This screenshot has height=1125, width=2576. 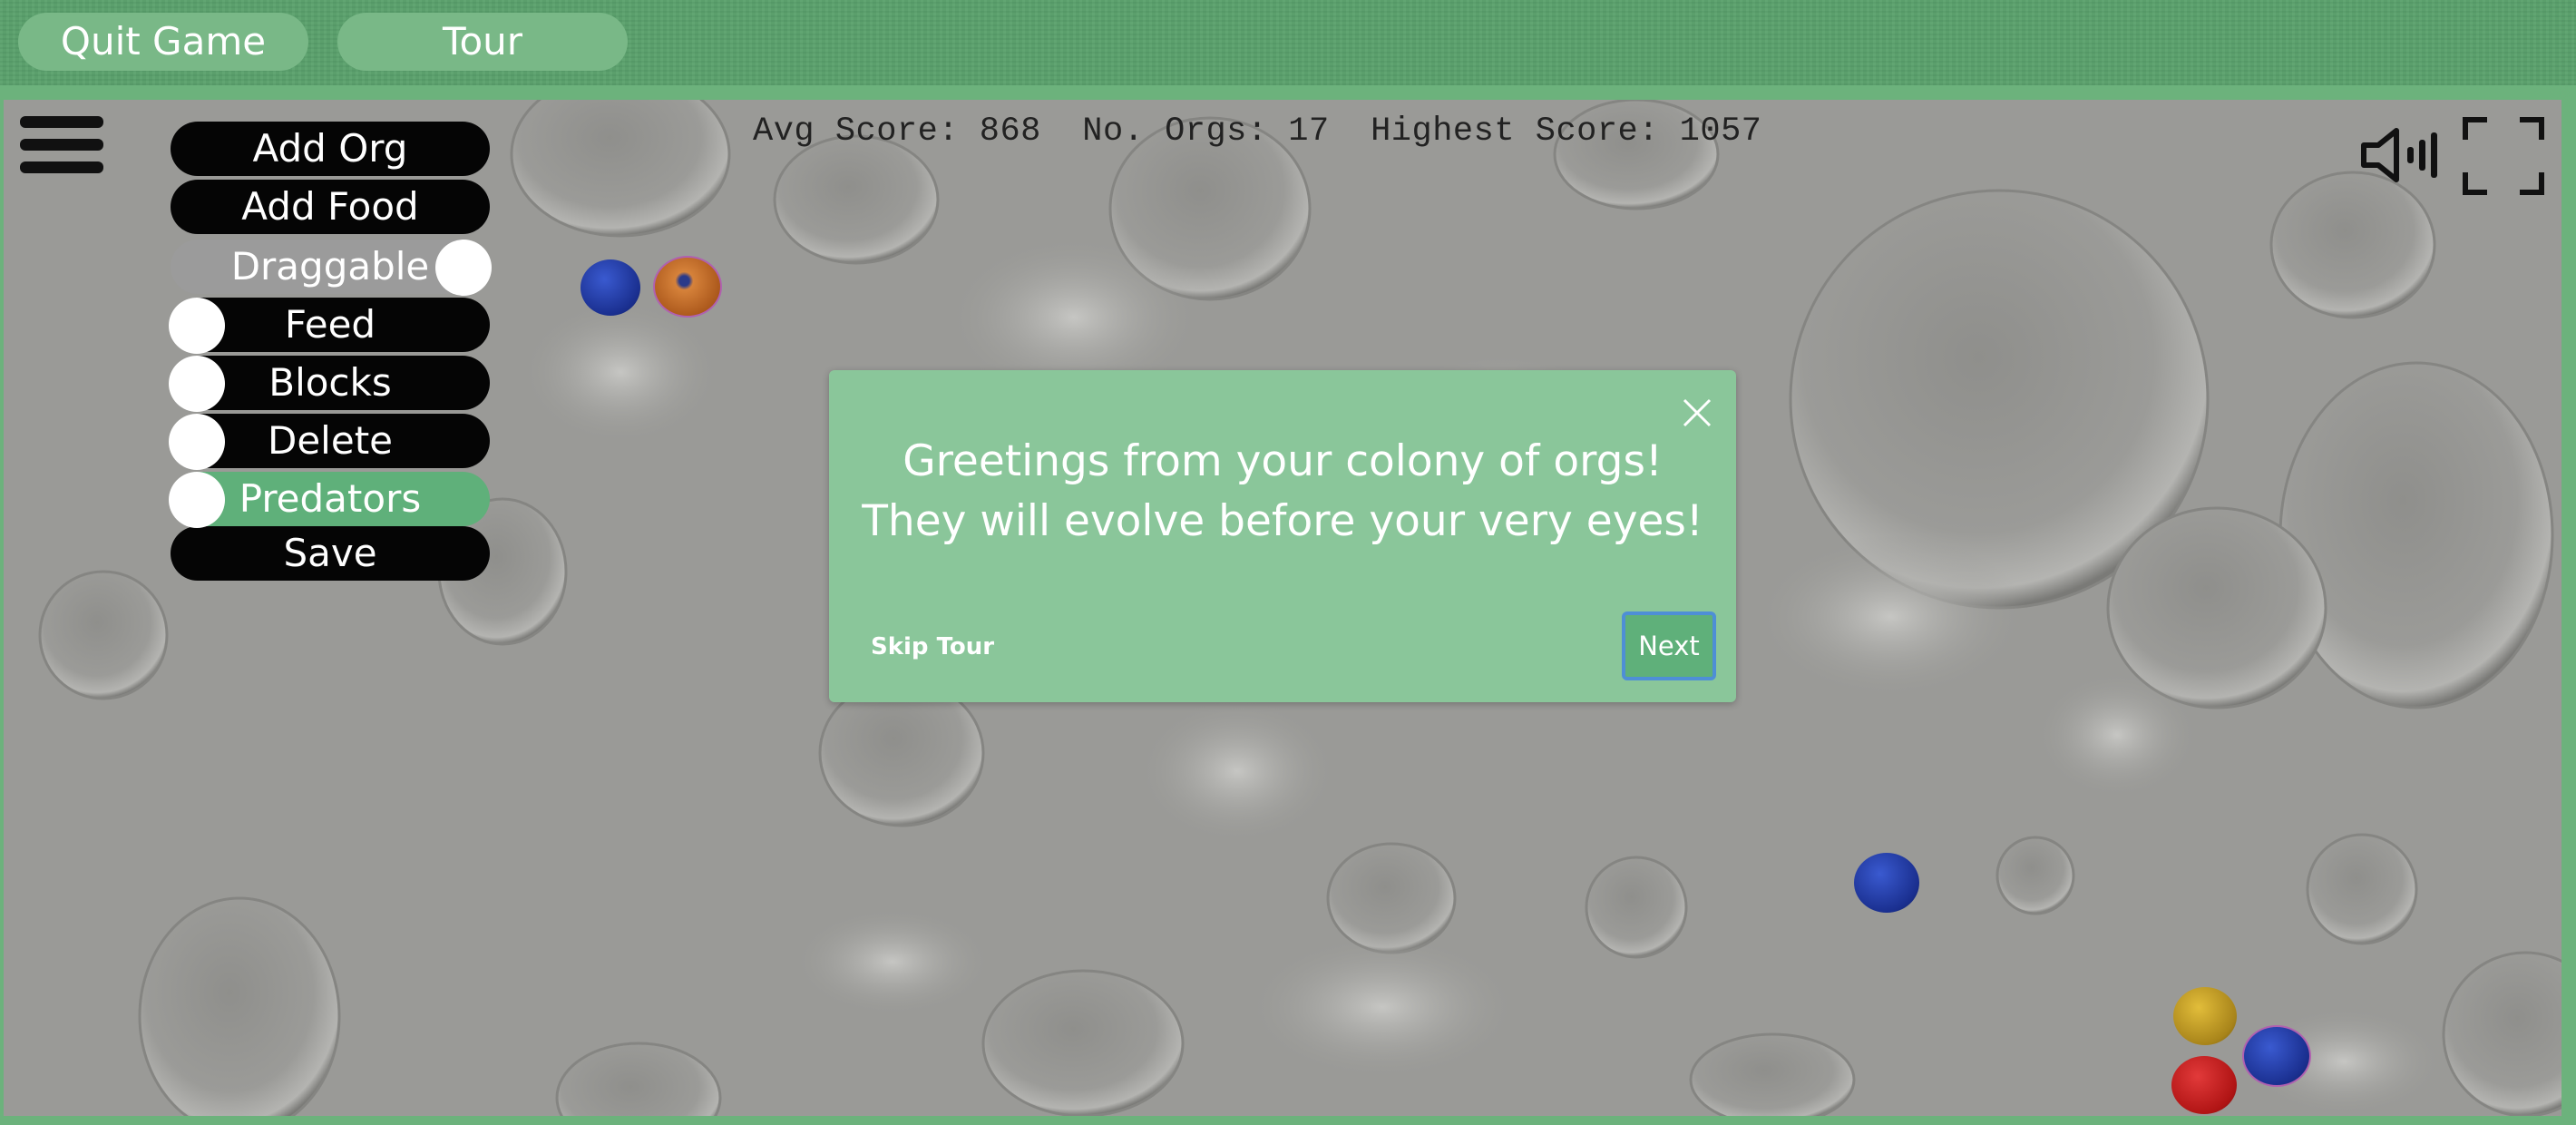 I want to click on add-org-label: Add Org, so click(x=330, y=148).